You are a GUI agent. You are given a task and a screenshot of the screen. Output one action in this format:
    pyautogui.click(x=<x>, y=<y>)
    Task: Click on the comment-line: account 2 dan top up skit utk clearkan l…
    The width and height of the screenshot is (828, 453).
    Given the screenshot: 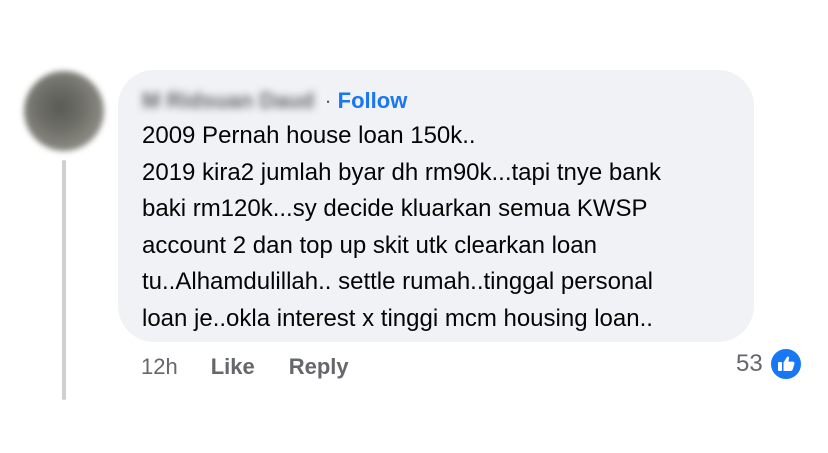 What is the action you would take?
    pyautogui.click(x=369, y=245)
    